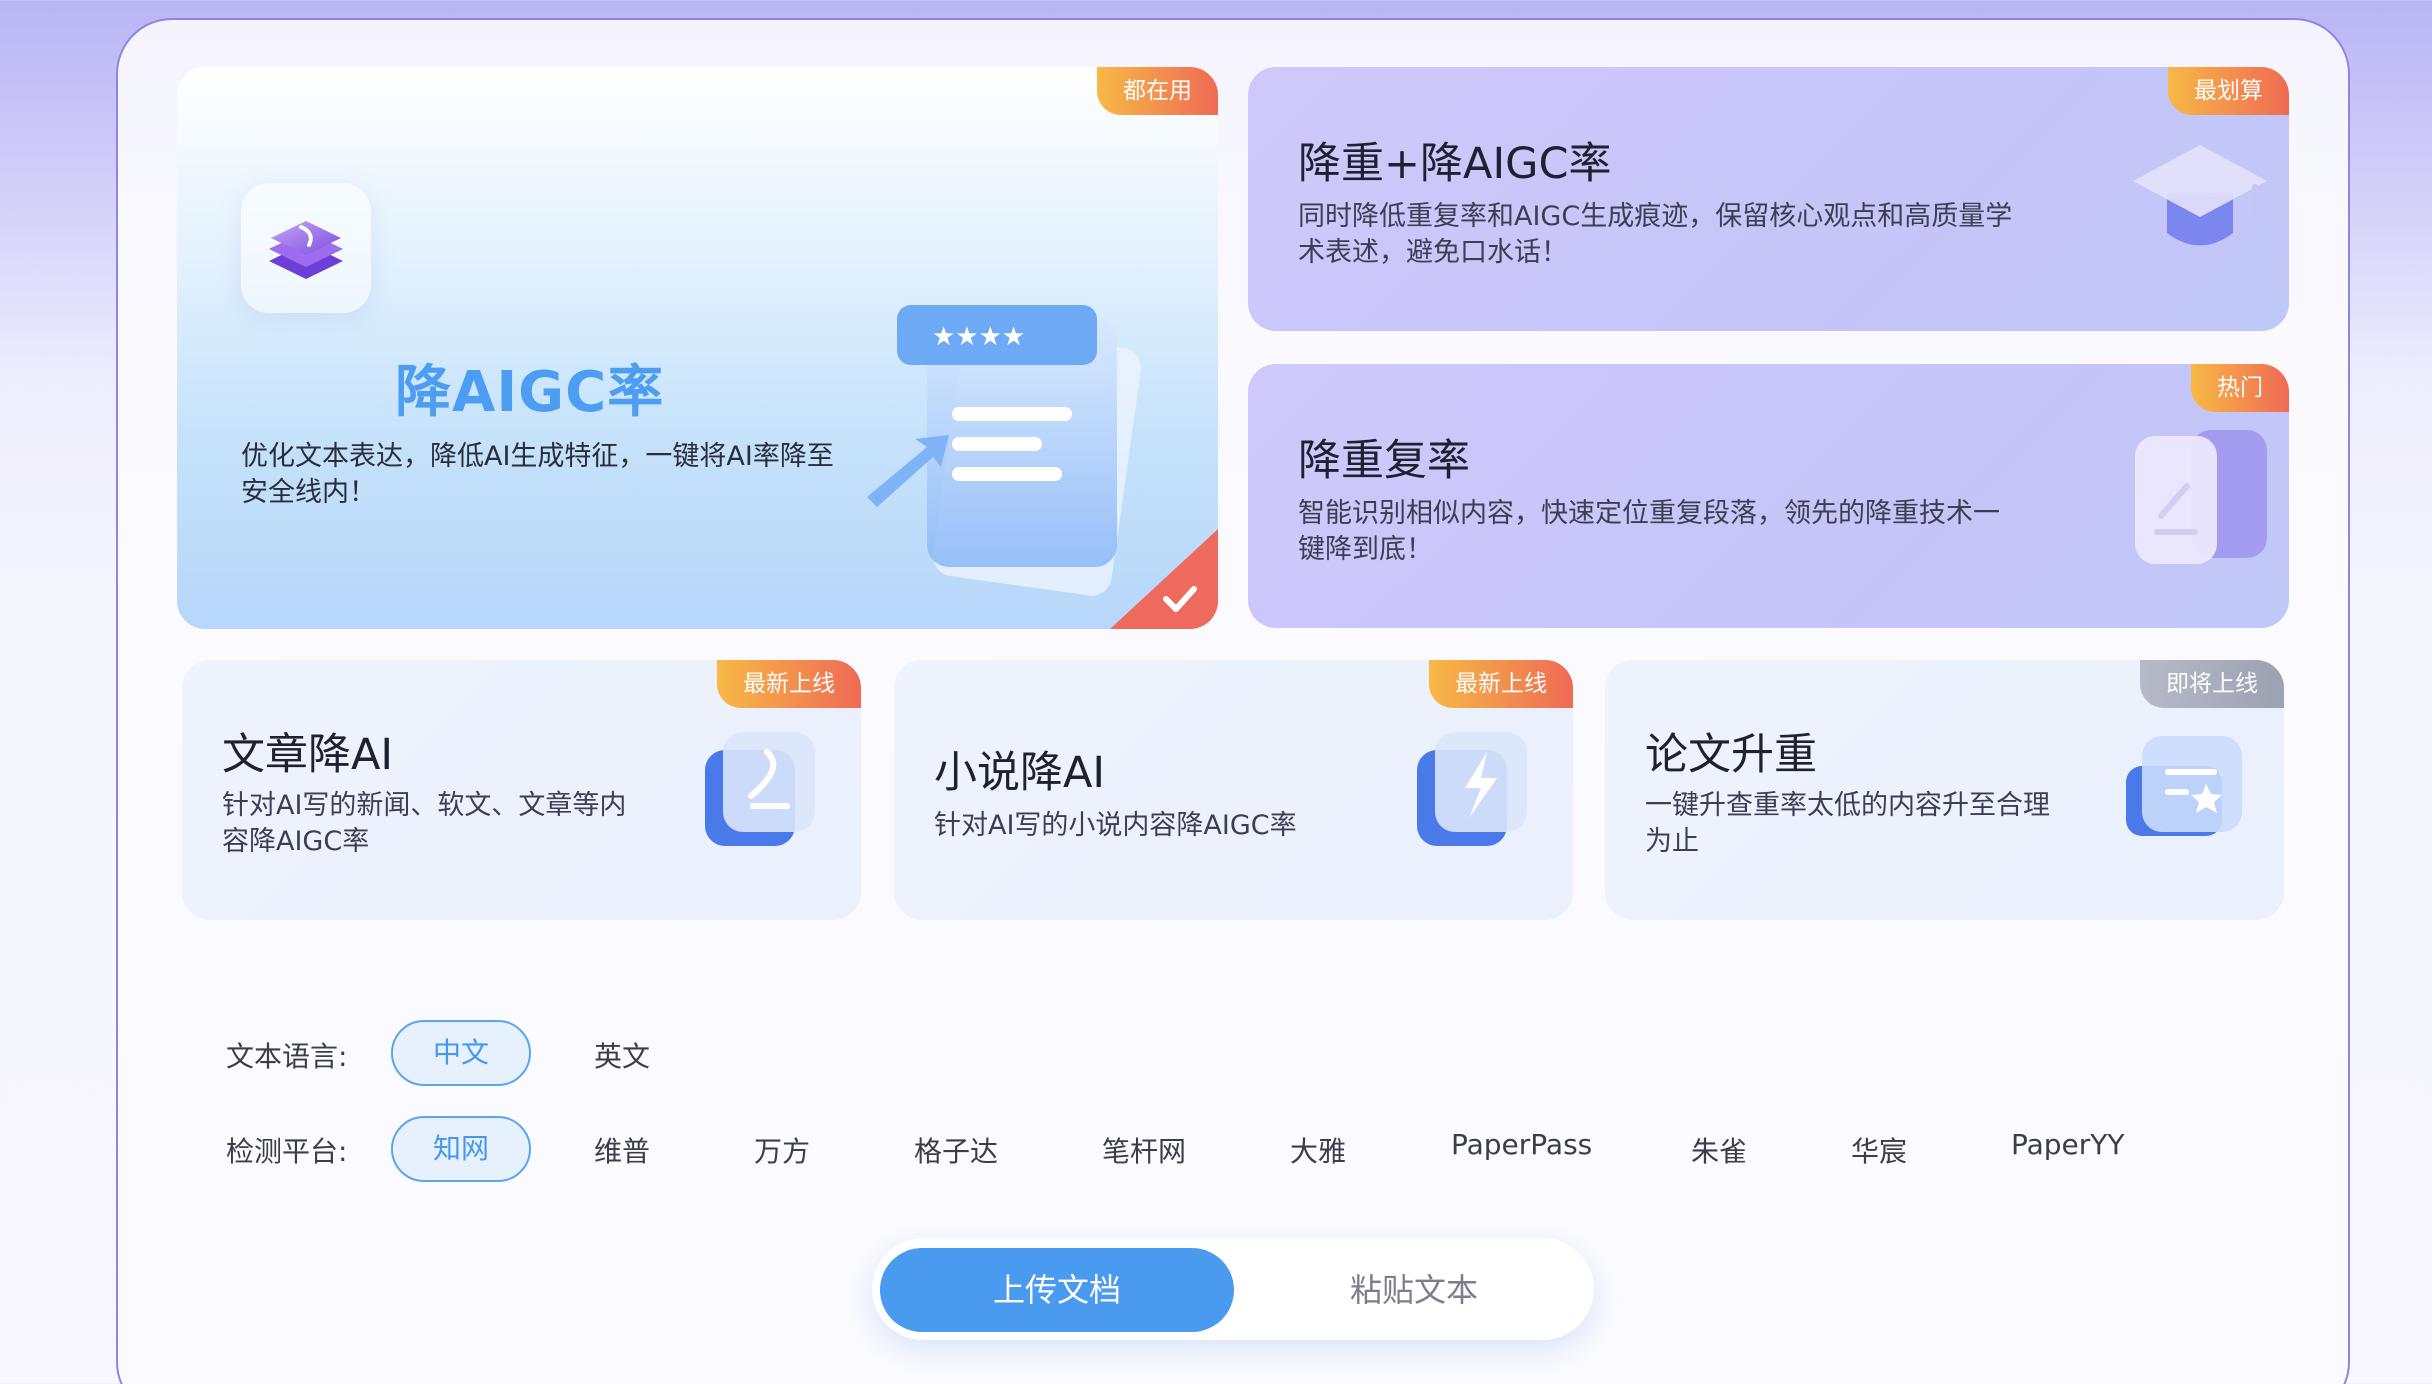 The image size is (2432, 1384). Describe the element at coordinates (461, 1053) in the screenshot. I see `language-option-chinese: 中文` at that location.